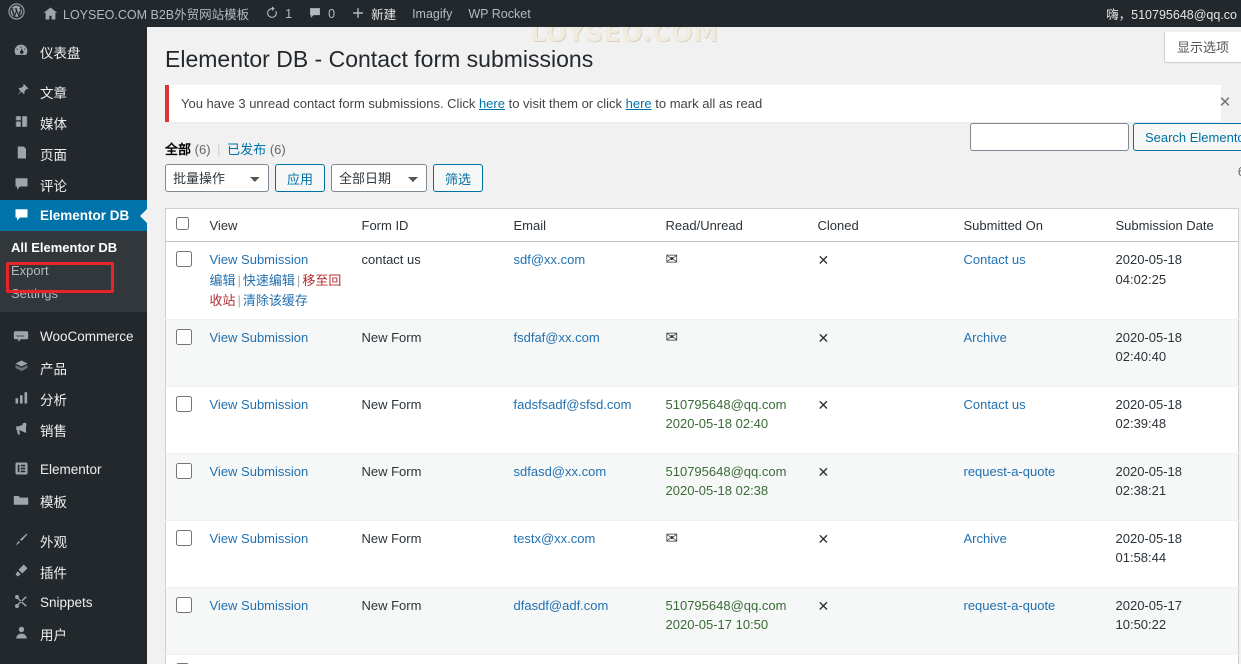 Image resolution: width=1241 pixels, height=664 pixels. What do you see at coordinates (178, 149) in the screenshot?
I see `filter-link-all: 全部` at bounding box center [178, 149].